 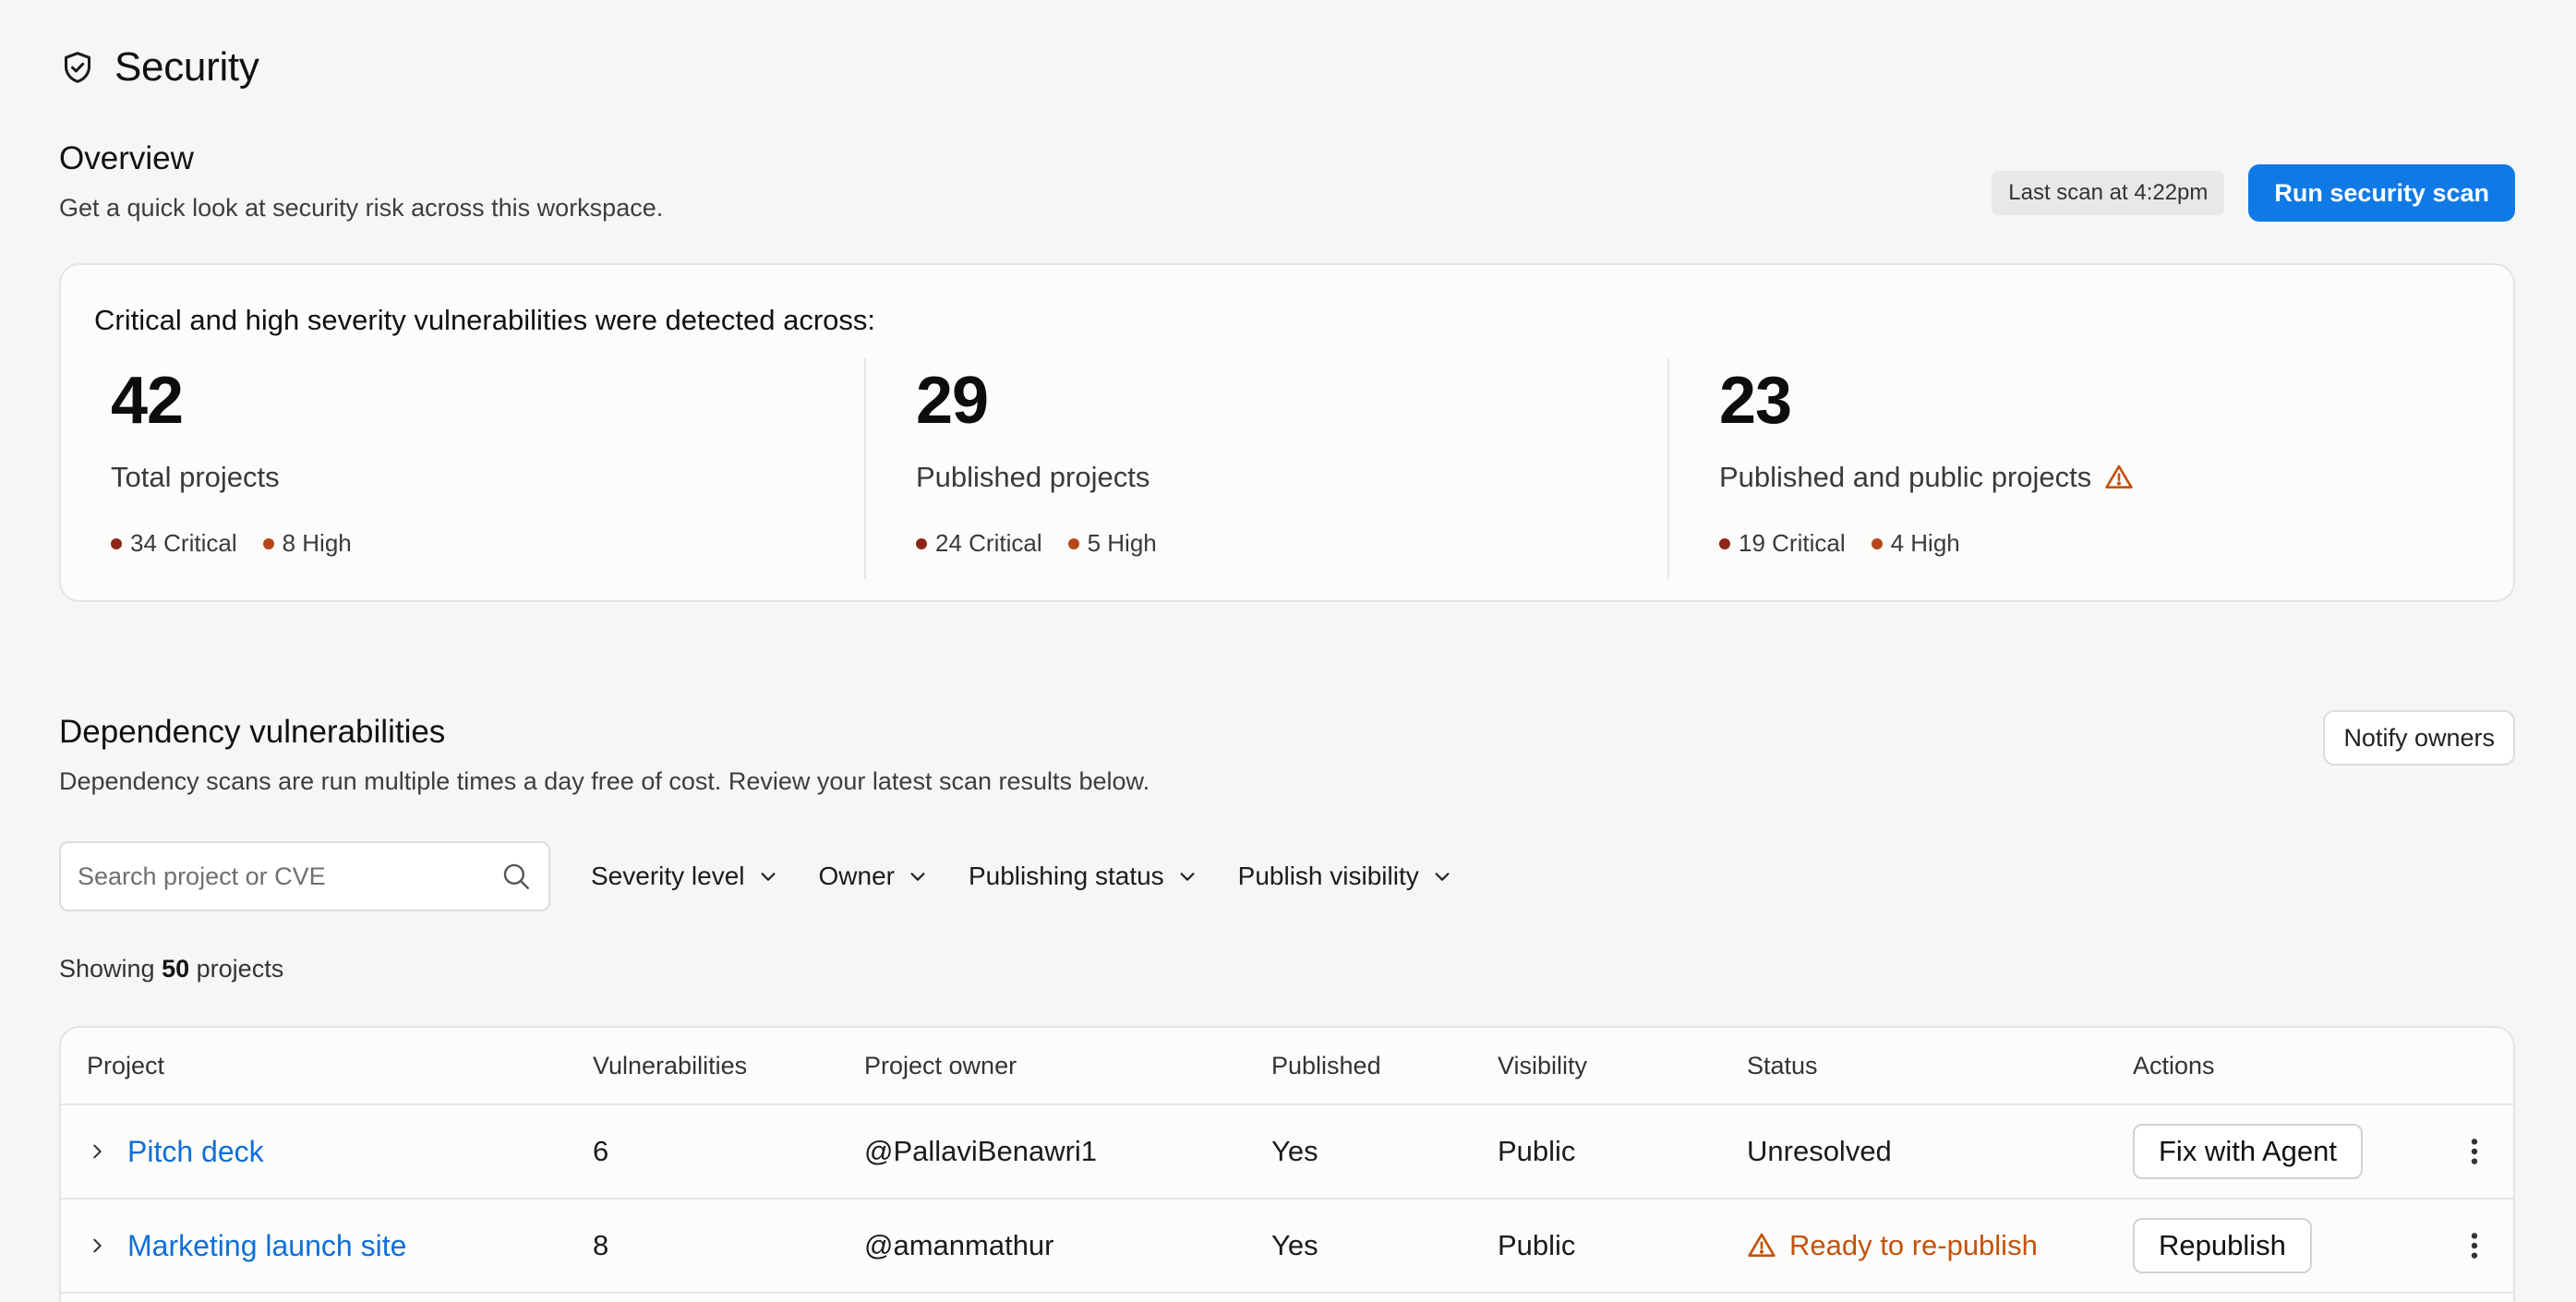 What do you see at coordinates (1543, 1065) in the screenshot?
I see `column-header-visibility: Visibility` at bounding box center [1543, 1065].